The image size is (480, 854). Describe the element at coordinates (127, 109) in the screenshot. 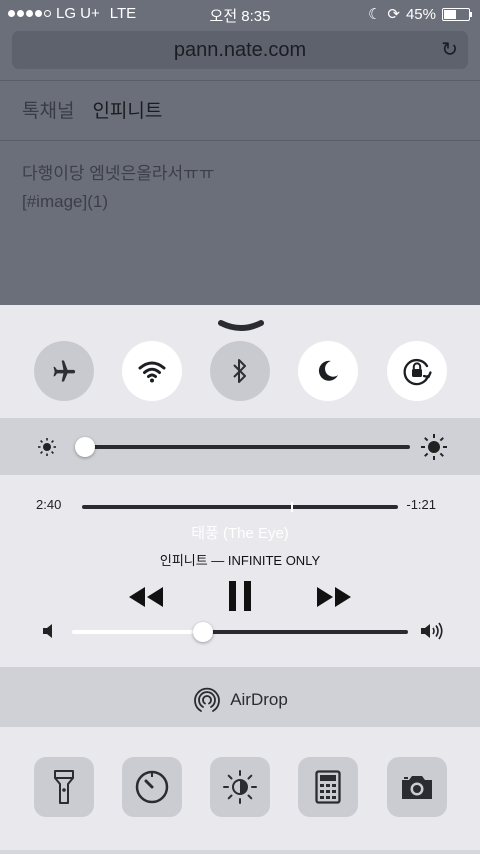

I see `tab-infinite: 인피니트` at that location.